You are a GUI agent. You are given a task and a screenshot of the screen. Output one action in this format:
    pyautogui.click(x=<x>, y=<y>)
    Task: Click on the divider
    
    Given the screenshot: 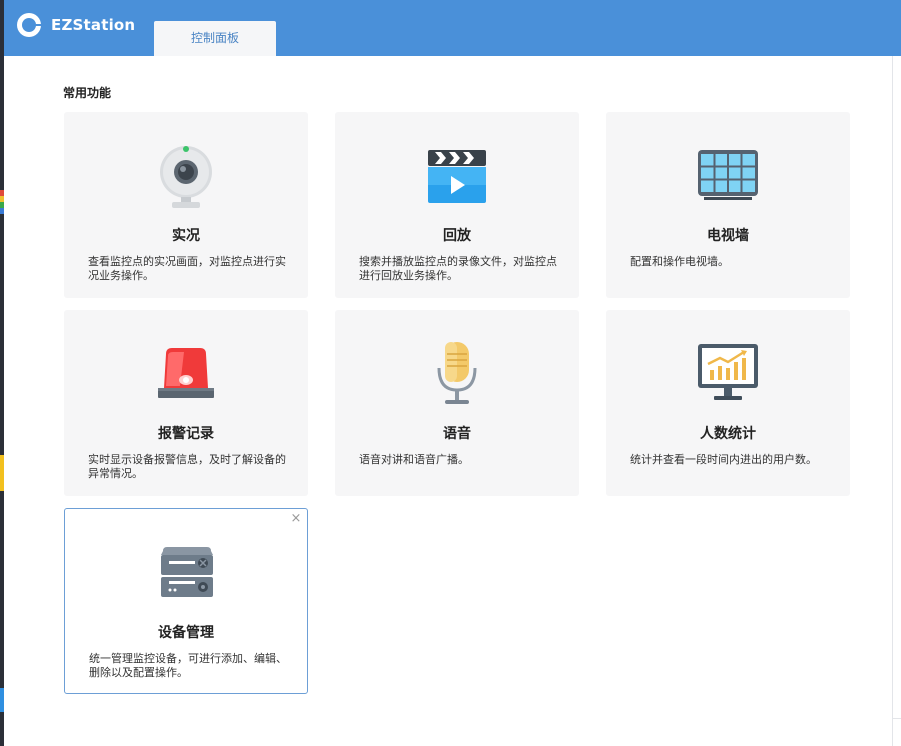 What is the action you would take?
    pyautogui.click(x=897, y=718)
    